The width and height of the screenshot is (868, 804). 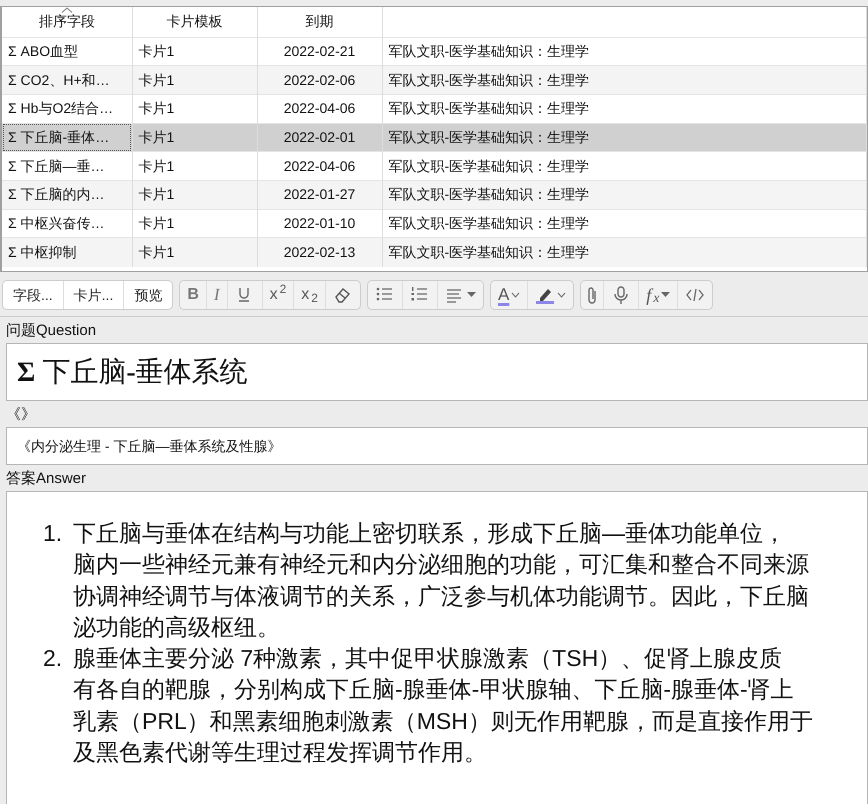 I want to click on answer-text: 有各自的靶腺，分别构成下丘脑-腺垂体-甲状腺轴、下丘脑-腺垂体-肾上, so click(x=434, y=689).